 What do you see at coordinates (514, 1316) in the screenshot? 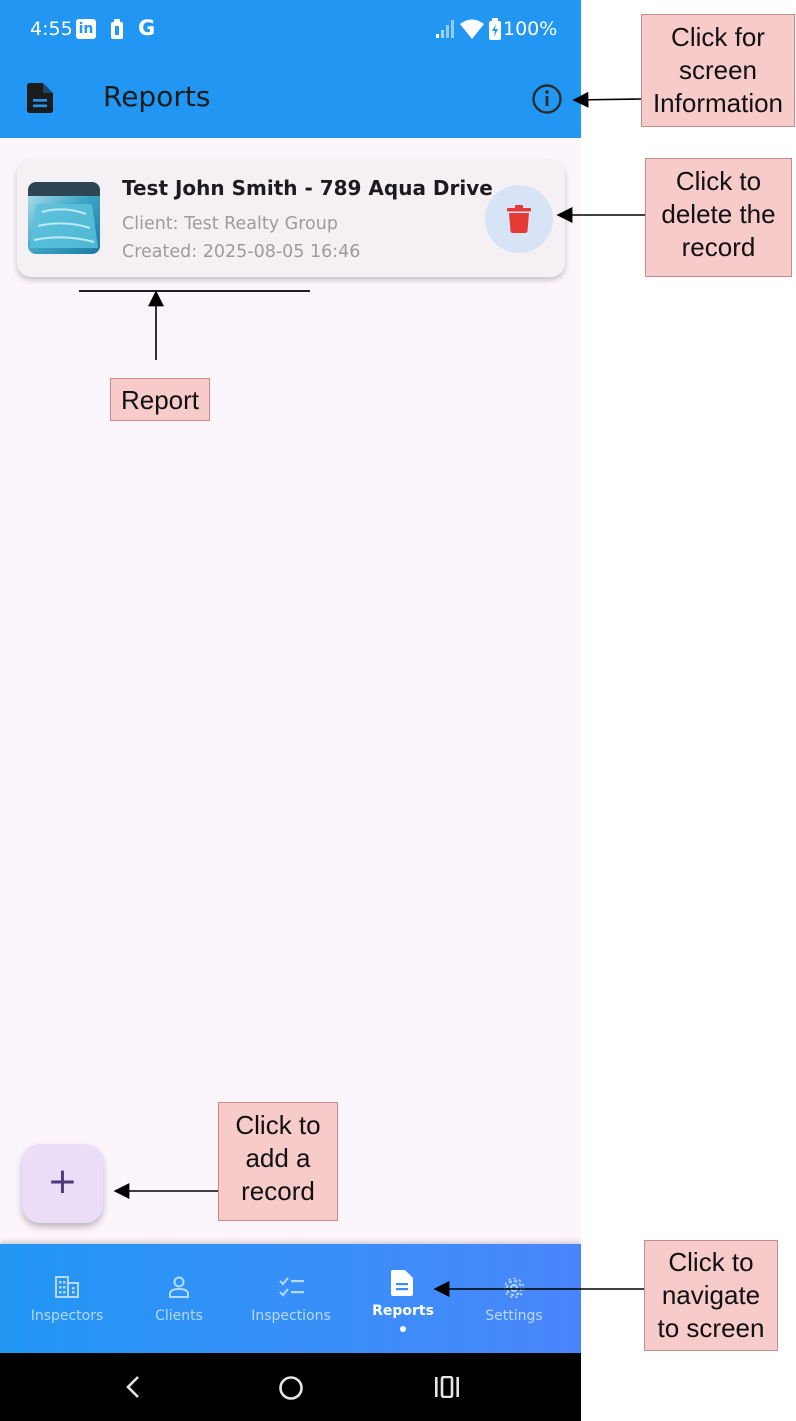
I see `nav-label-settings: Settings` at bounding box center [514, 1316].